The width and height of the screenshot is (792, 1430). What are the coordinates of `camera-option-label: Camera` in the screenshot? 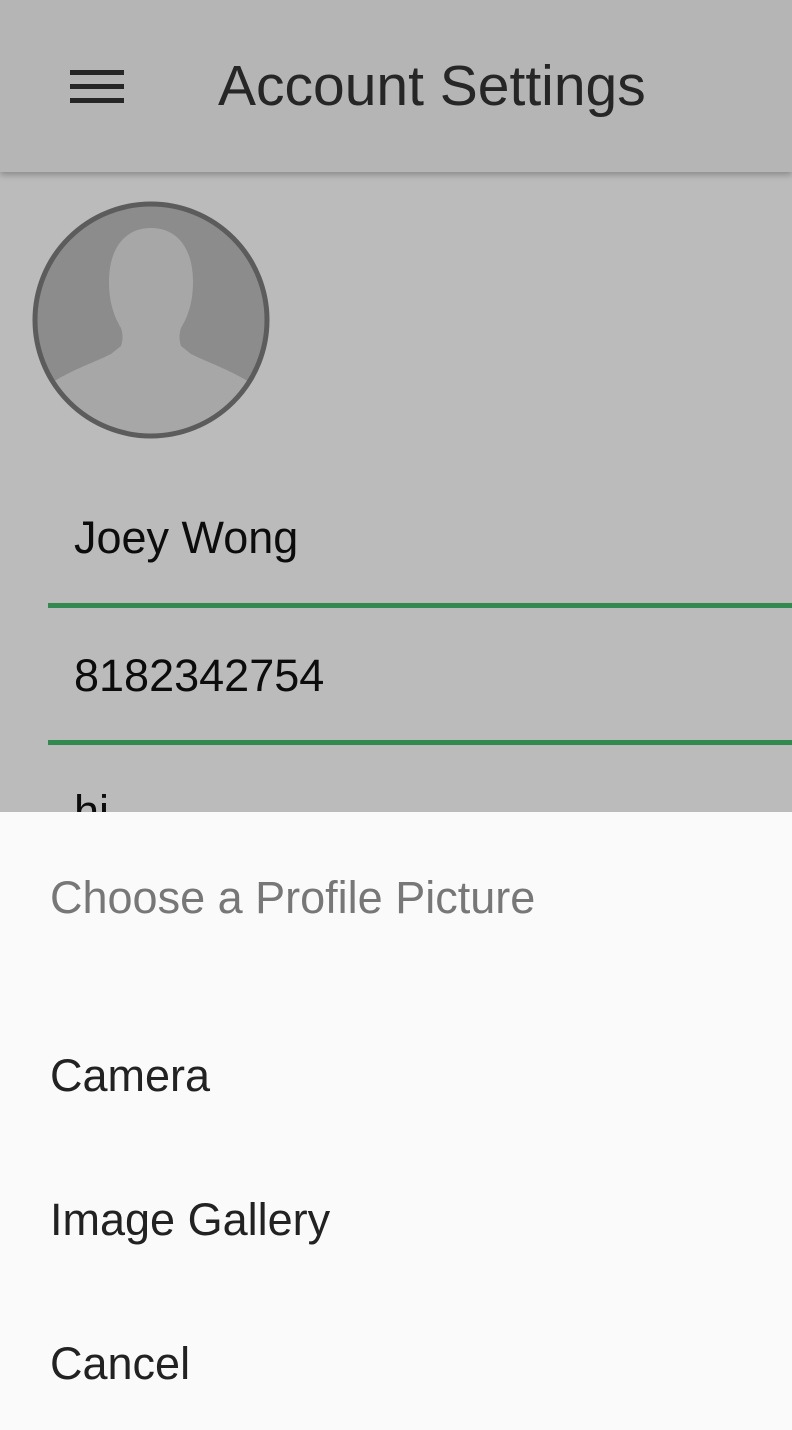 It's located at (130, 1075).